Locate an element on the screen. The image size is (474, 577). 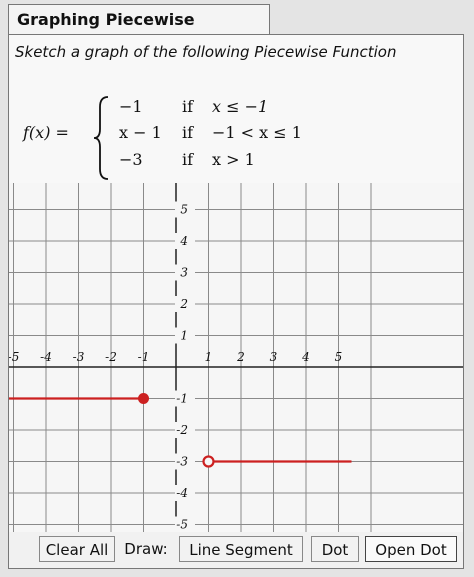
case-2-value: x − 1 is located at coordinates (140, 132).